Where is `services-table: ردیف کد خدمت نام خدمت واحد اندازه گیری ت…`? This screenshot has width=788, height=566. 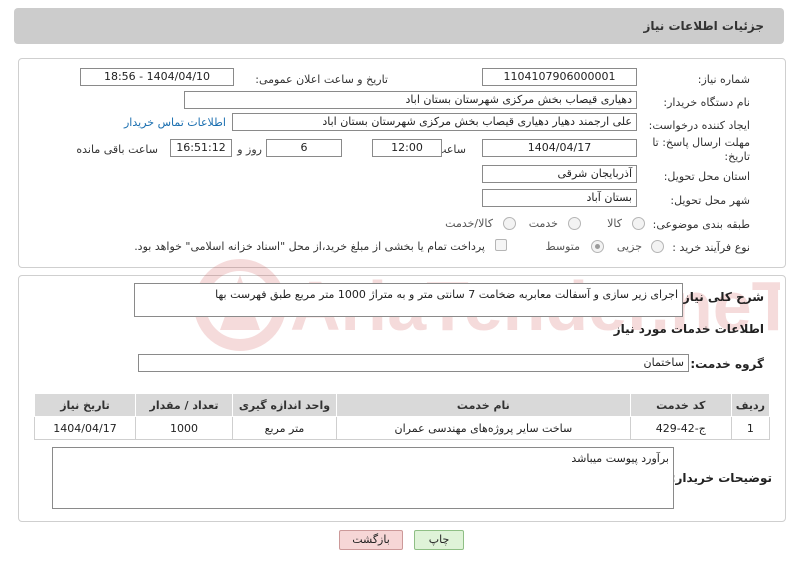
services-table: ردیف کد خدمت نام خدمت واحد اندازه گیری ت… is located at coordinates (402, 416).